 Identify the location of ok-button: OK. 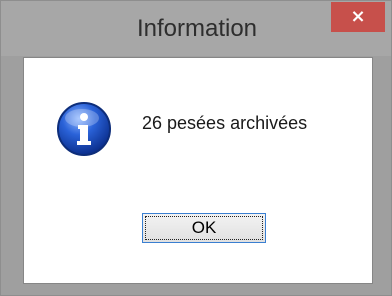
(204, 228).